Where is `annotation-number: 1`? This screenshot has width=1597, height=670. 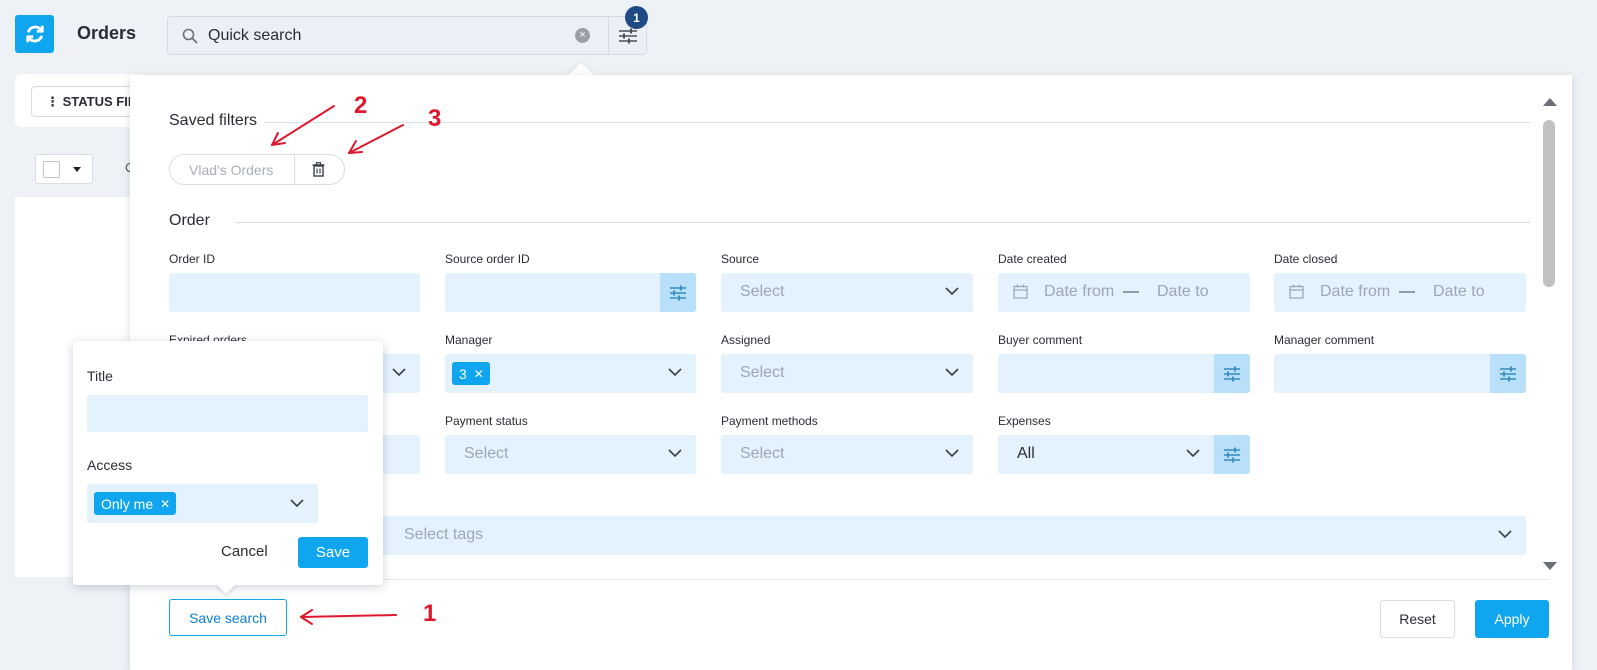 annotation-number: 1 is located at coordinates (430, 613).